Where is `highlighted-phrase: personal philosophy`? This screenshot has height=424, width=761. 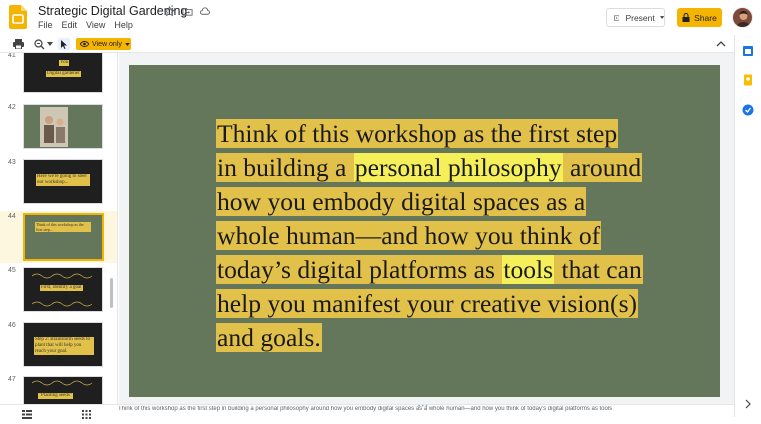 highlighted-phrase: personal philosophy is located at coordinates (458, 167).